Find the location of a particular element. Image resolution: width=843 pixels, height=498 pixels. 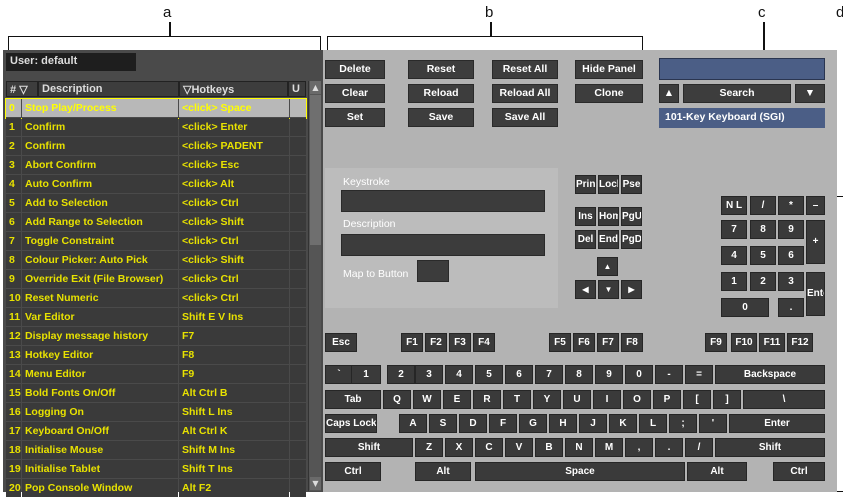

key-lbr: [ is located at coordinates (697, 399).